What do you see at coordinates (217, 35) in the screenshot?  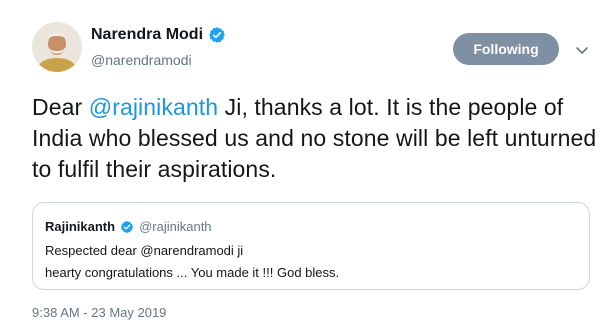 I see `verified-badge-icon` at bounding box center [217, 35].